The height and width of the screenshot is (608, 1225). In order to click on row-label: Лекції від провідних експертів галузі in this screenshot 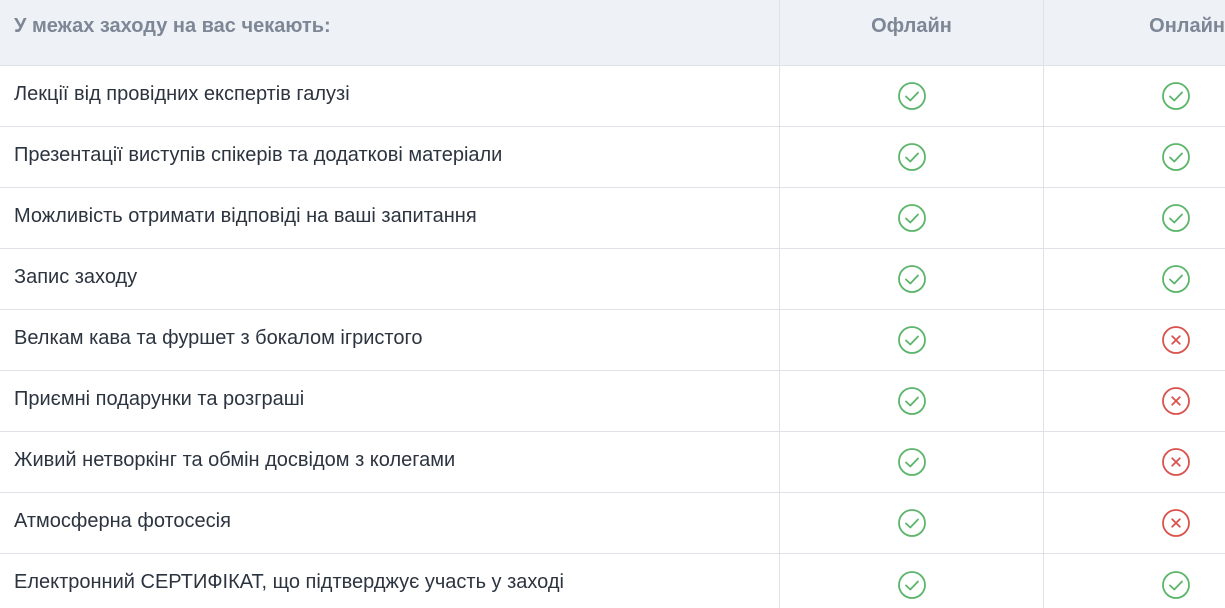, I will do `click(390, 96)`.